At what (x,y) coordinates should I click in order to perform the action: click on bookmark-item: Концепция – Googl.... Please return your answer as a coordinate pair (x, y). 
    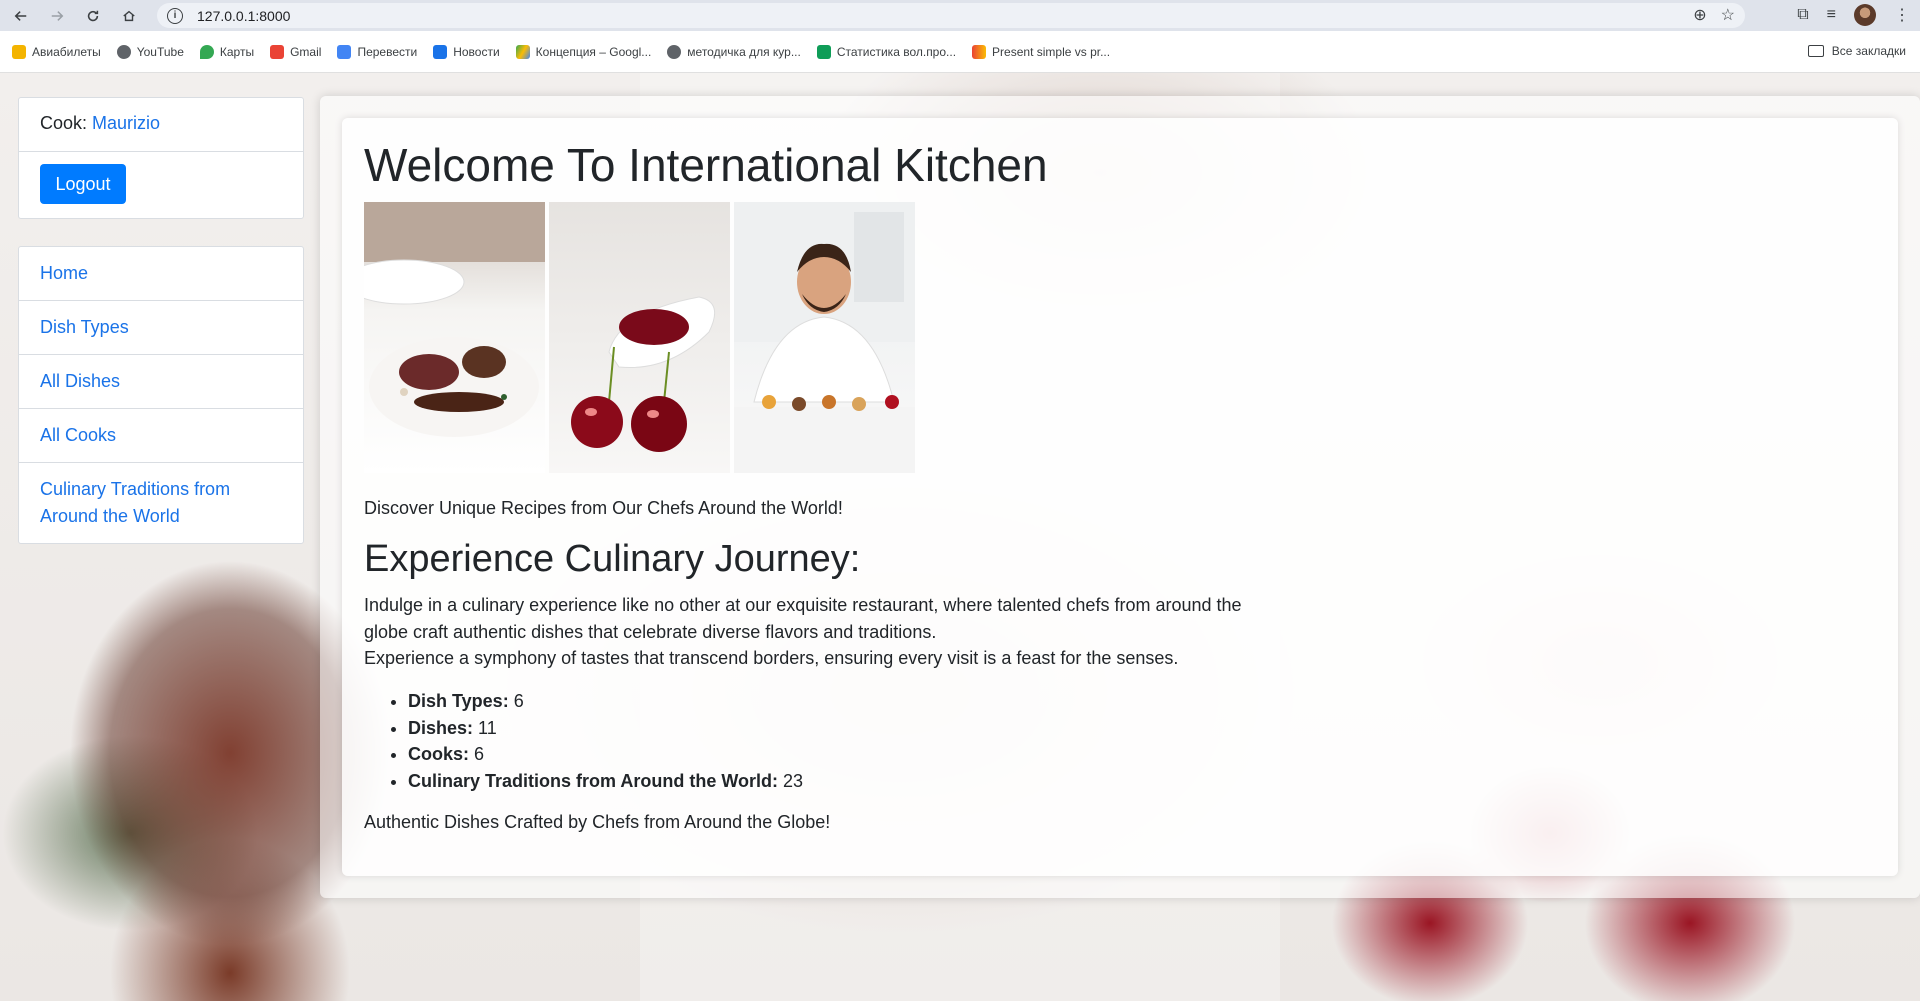
    Looking at the image, I should click on (583, 51).